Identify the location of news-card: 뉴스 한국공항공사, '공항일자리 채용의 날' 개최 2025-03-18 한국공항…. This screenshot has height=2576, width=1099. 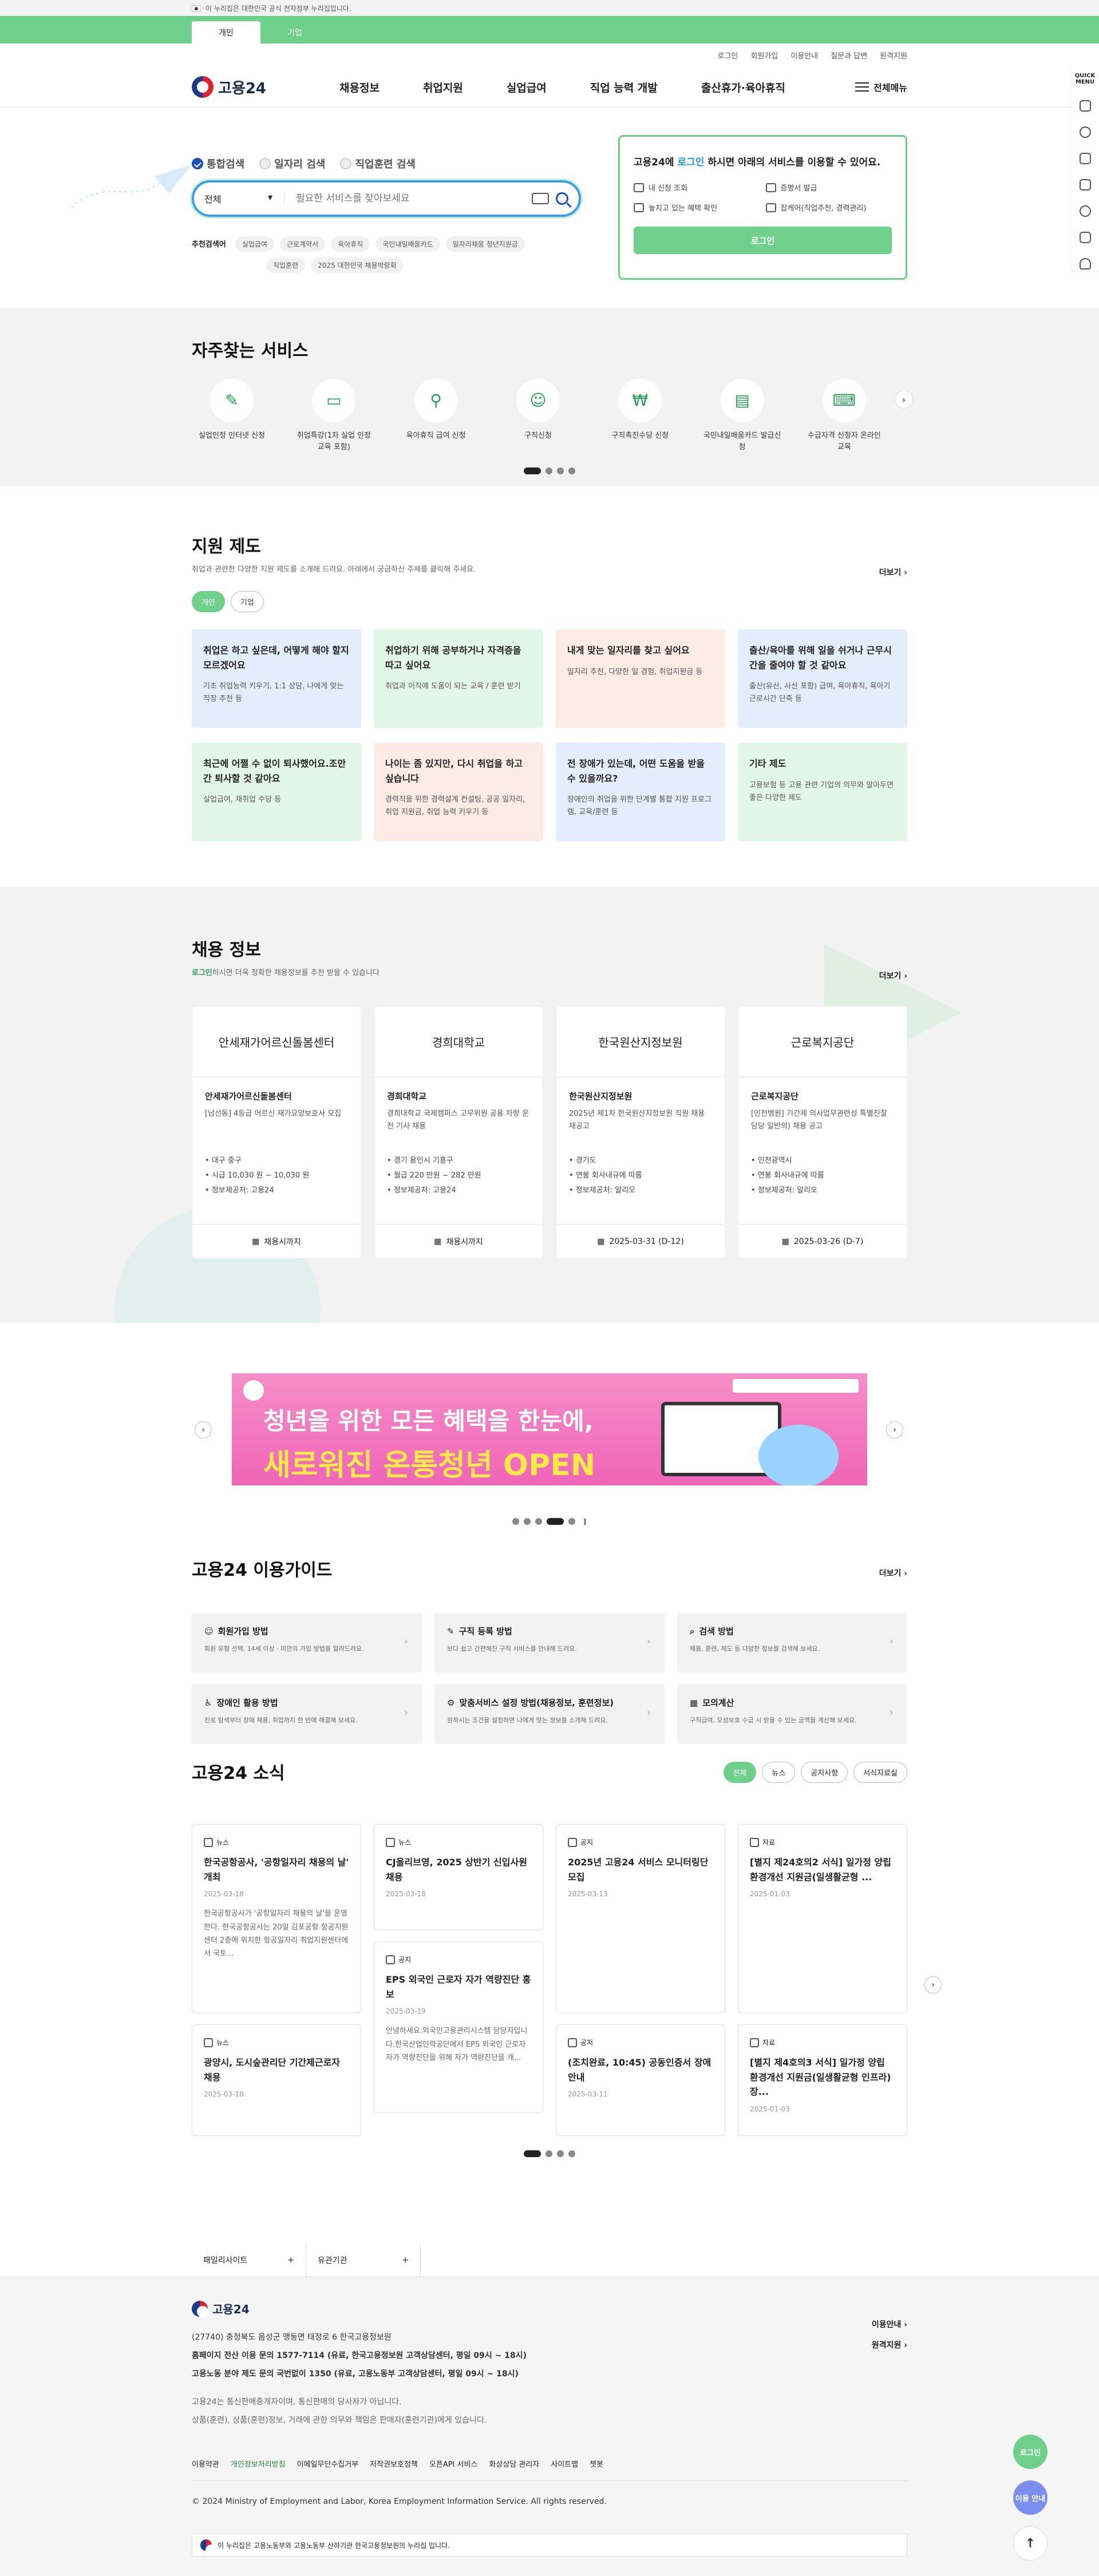
(276, 1919).